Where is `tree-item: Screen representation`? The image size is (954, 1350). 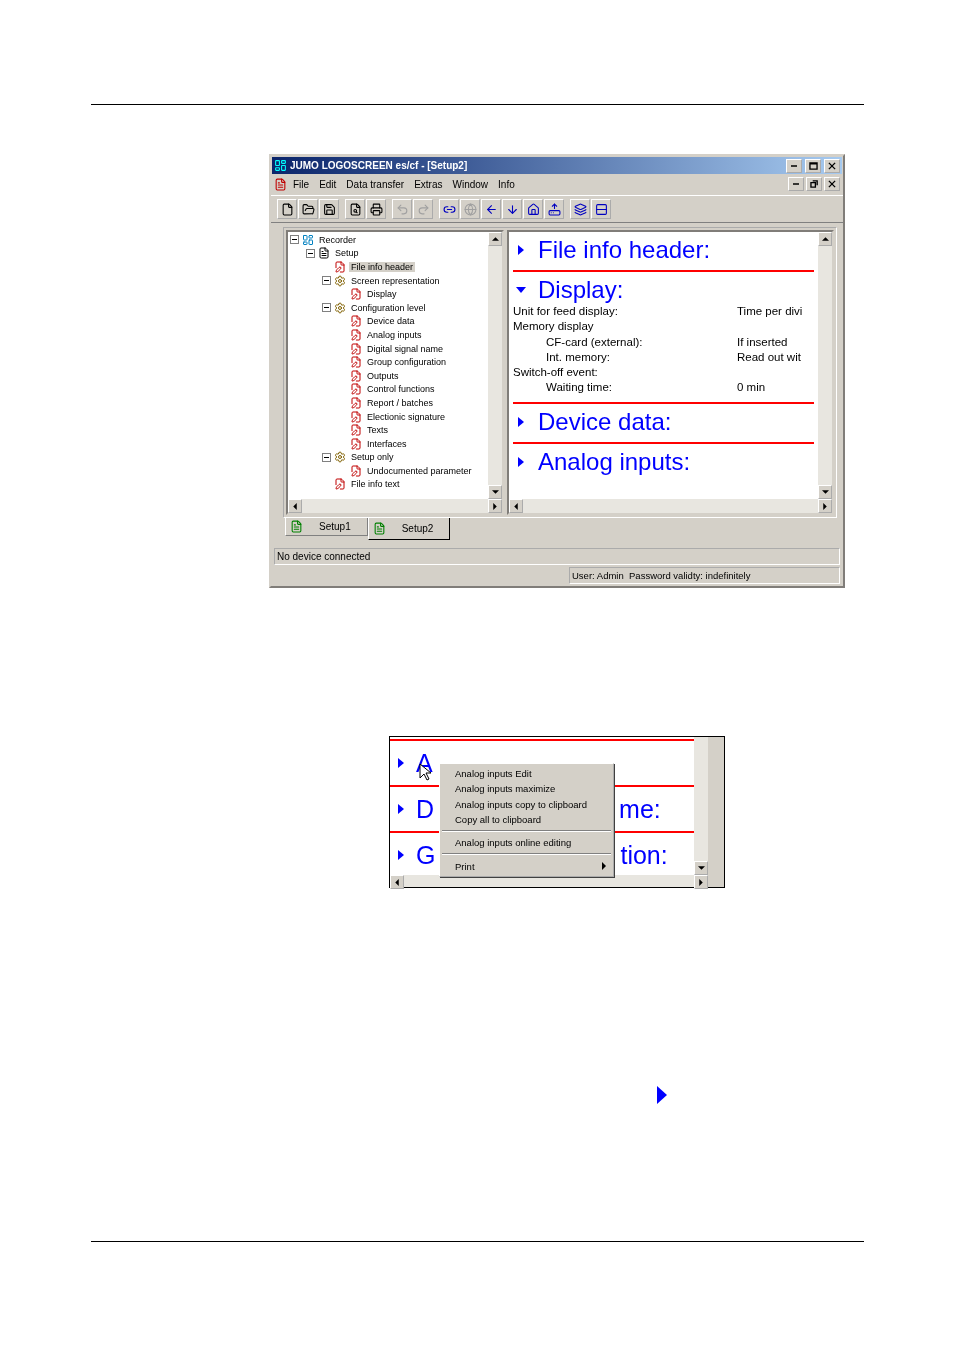
tree-item: Screen representation is located at coordinates (395, 280).